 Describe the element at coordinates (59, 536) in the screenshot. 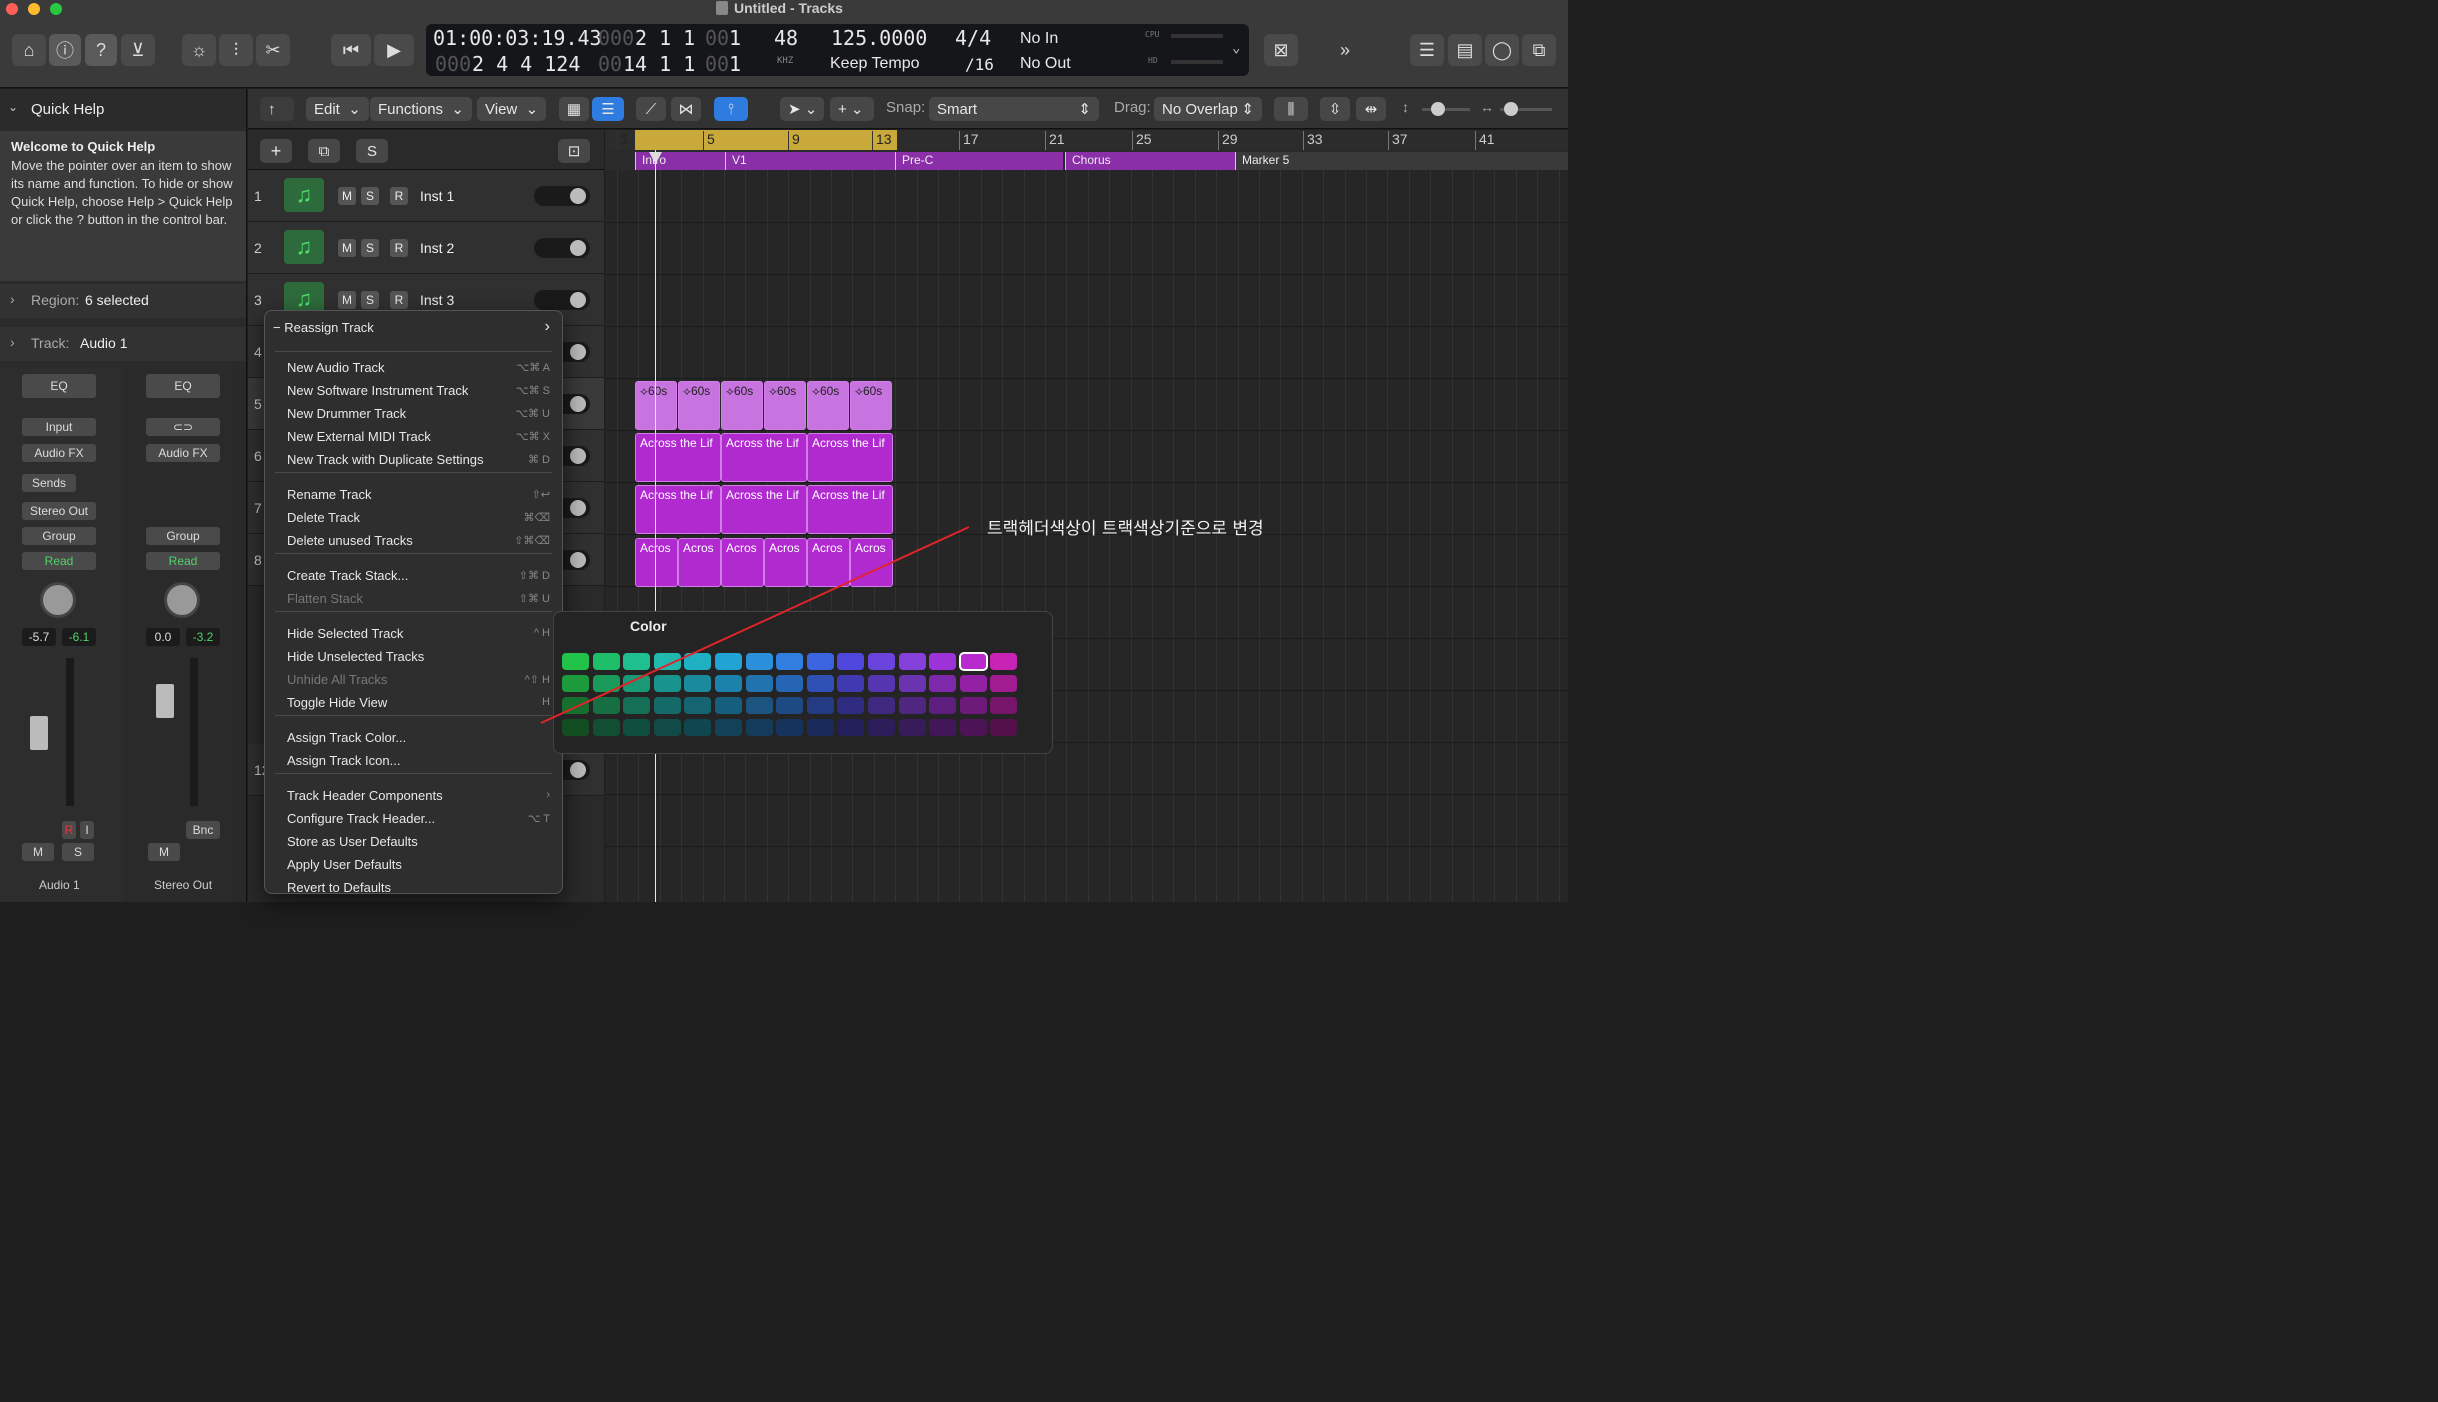

I see `group-slot: Group` at that location.